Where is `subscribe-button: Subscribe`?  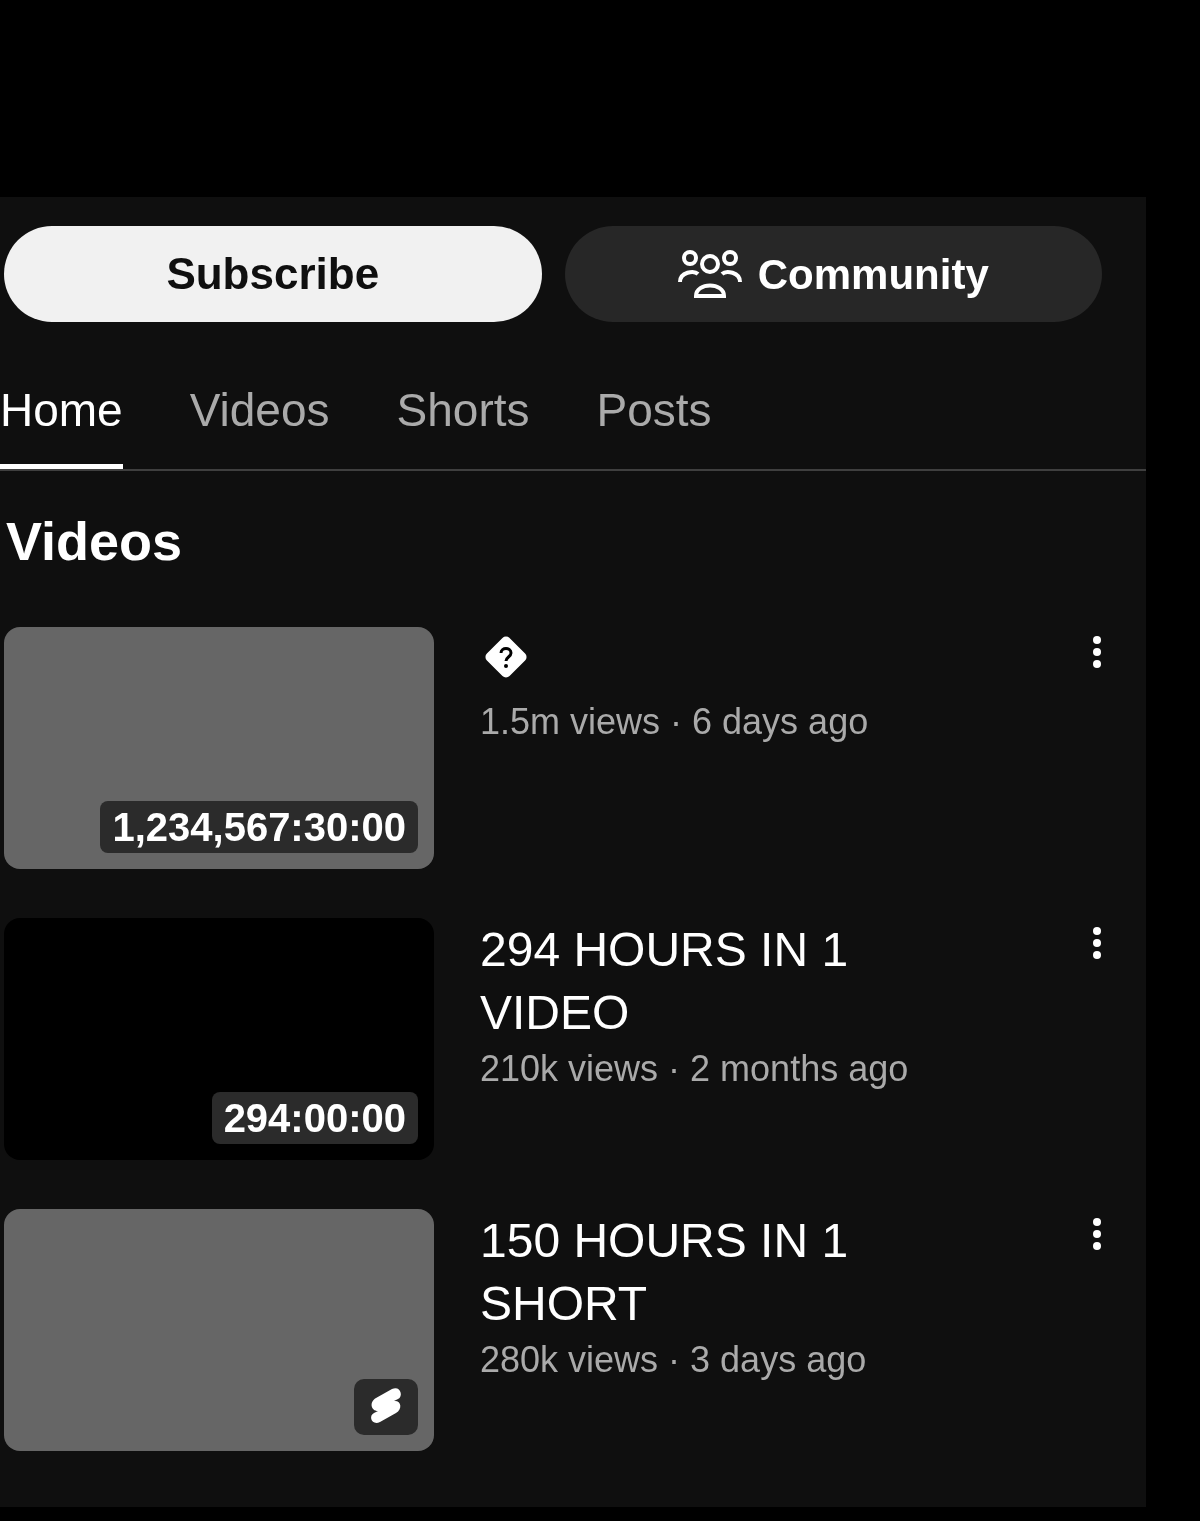 subscribe-button: Subscribe is located at coordinates (273, 274).